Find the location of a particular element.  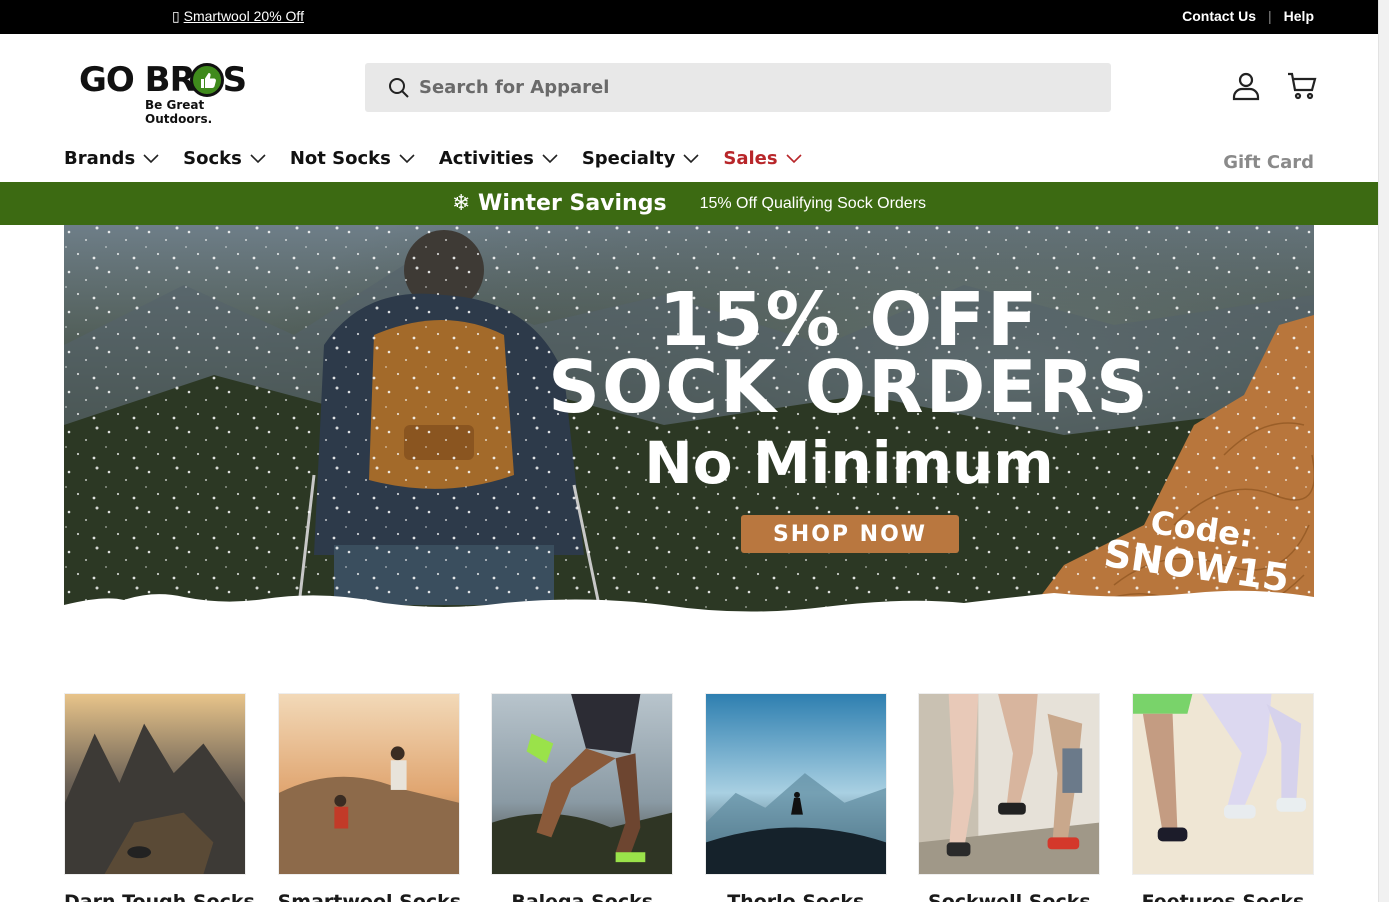

nav-sales: Sales is located at coordinates (762, 158).